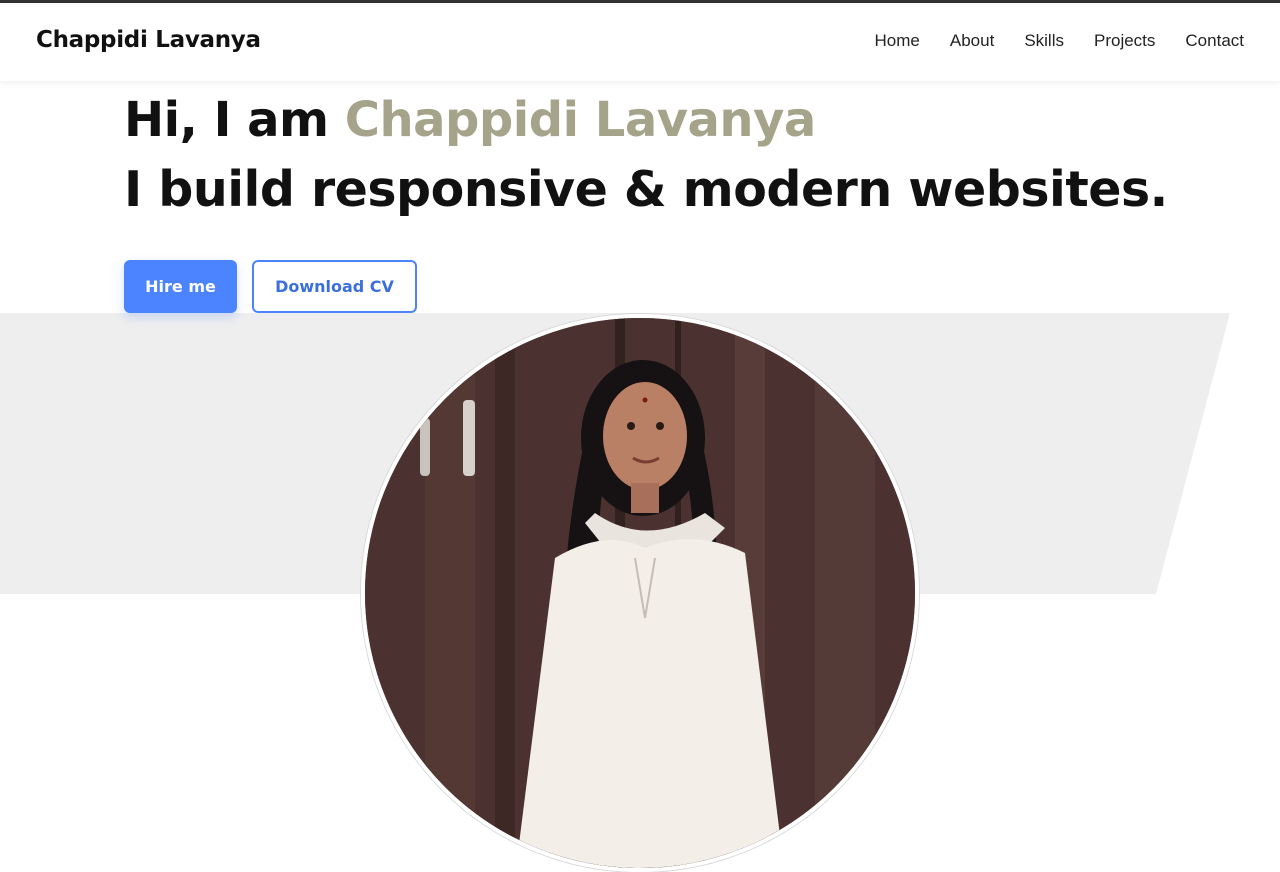 The height and width of the screenshot is (872, 1280). What do you see at coordinates (972, 41) in the screenshot?
I see `nav-link-about: About` at bounding box center [972, 41].